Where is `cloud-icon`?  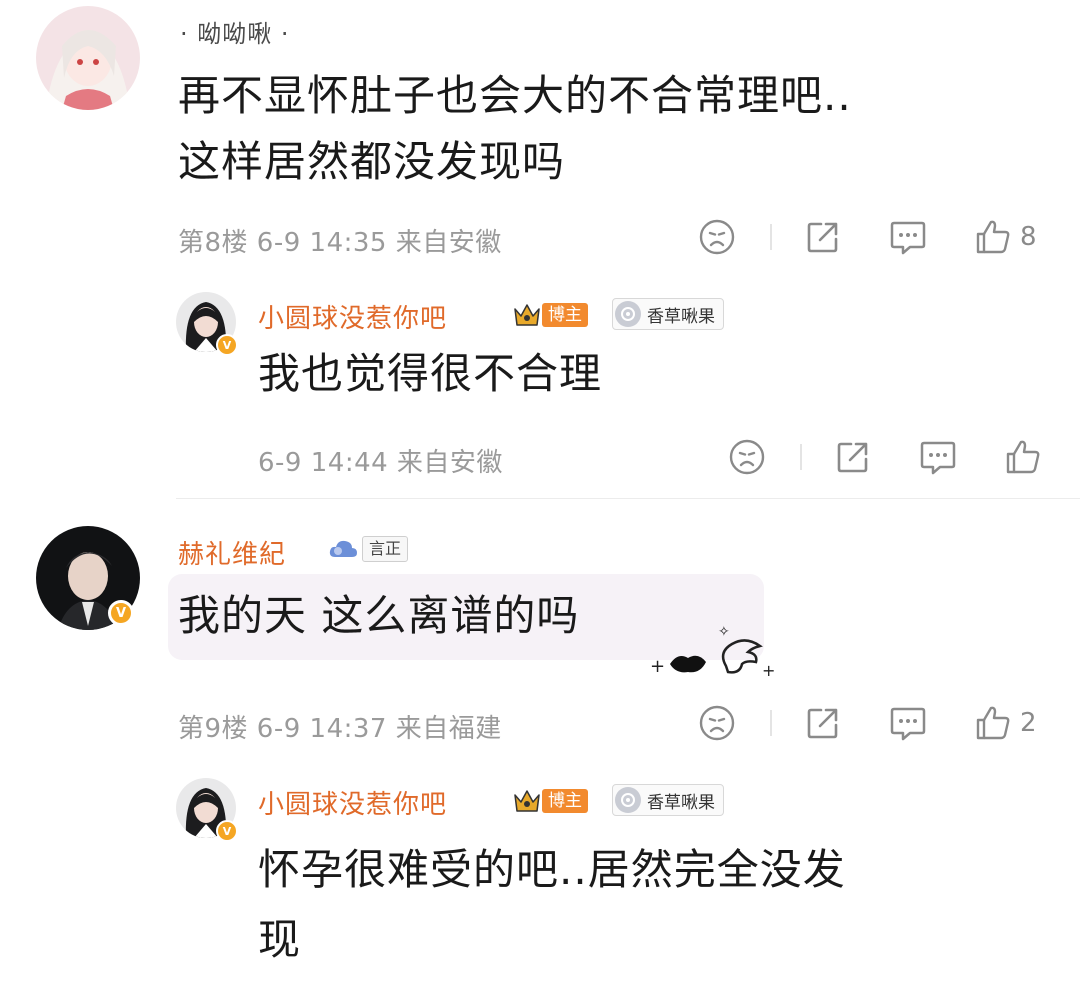
cloud-icon is located at coordinates (343, 548).